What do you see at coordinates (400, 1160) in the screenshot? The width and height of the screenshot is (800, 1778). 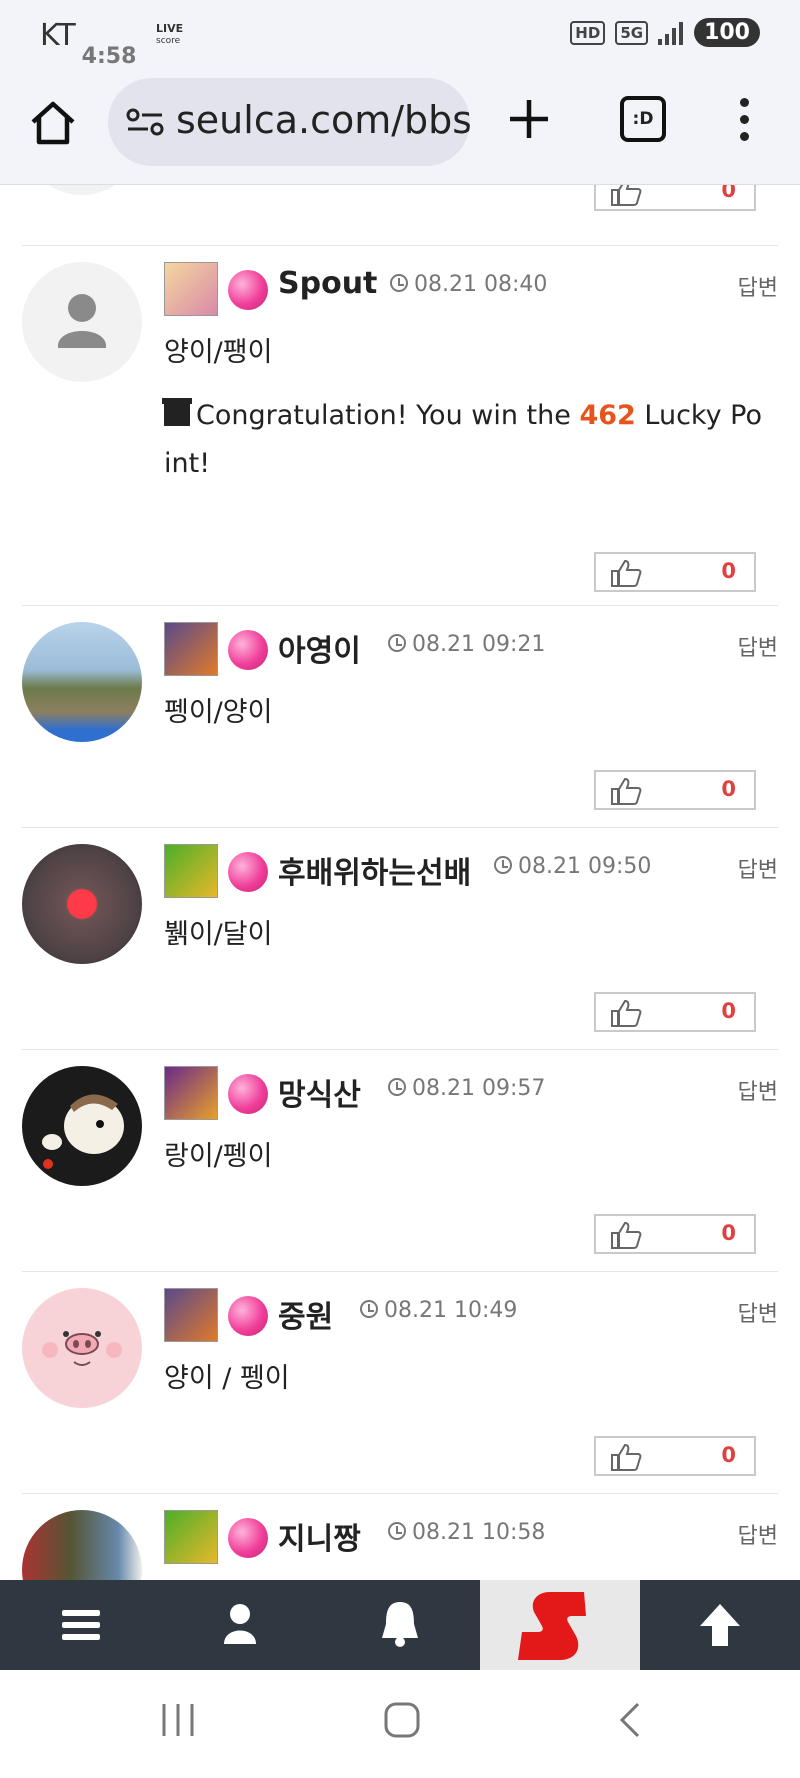 I see `comment-item: 망식산 08.21 09:57 답변 랑이/펭이 0` at bounding box center [400, 1160].